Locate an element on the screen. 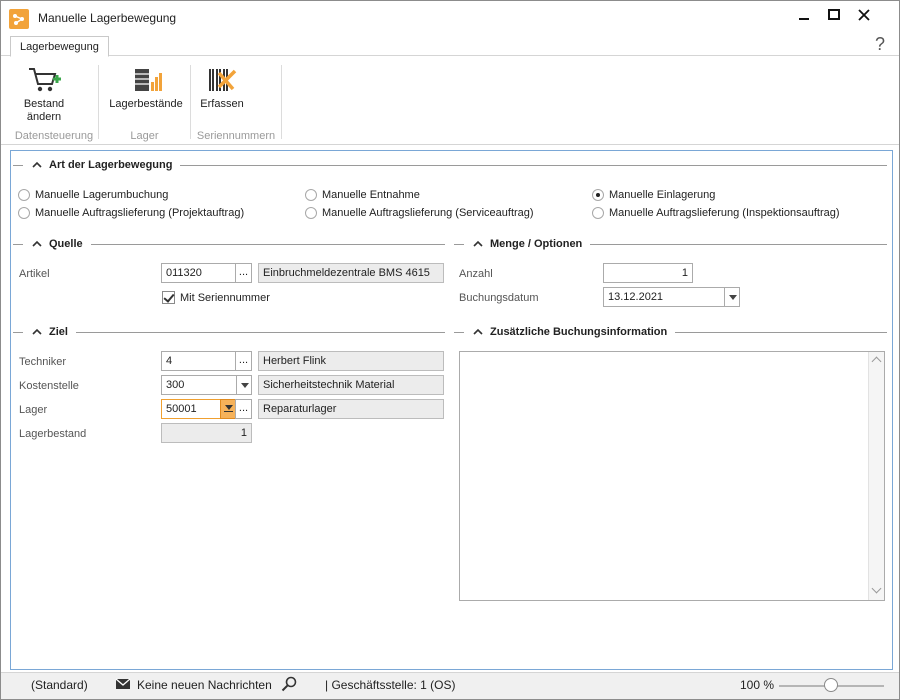 The width and height of the screenshot is (900, 700). cart-add-icon is located at coordinates (45, 80).